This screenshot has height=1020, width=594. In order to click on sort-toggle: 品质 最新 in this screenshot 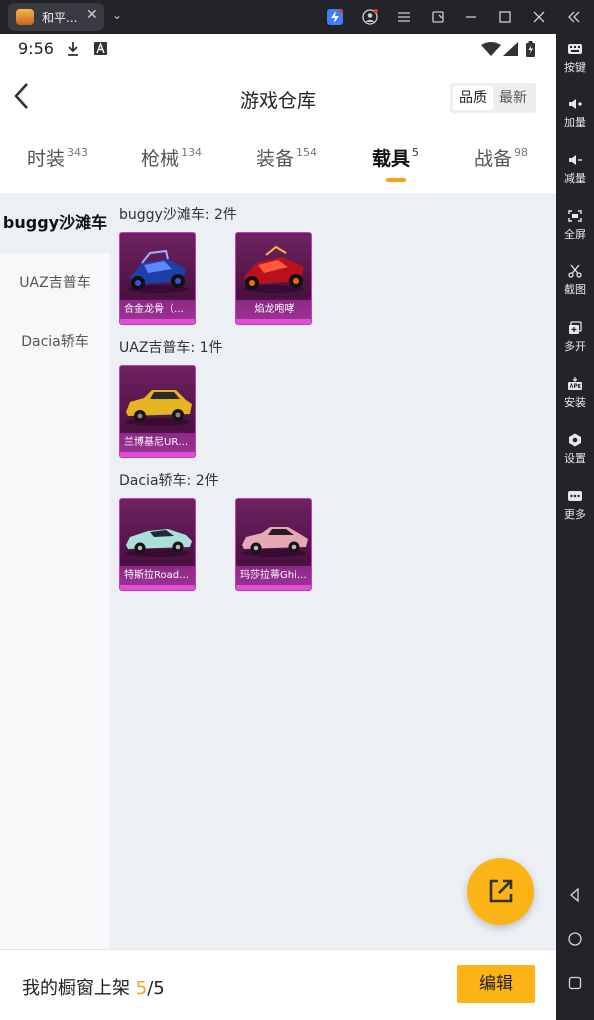, I will do `click(493, 98)`.